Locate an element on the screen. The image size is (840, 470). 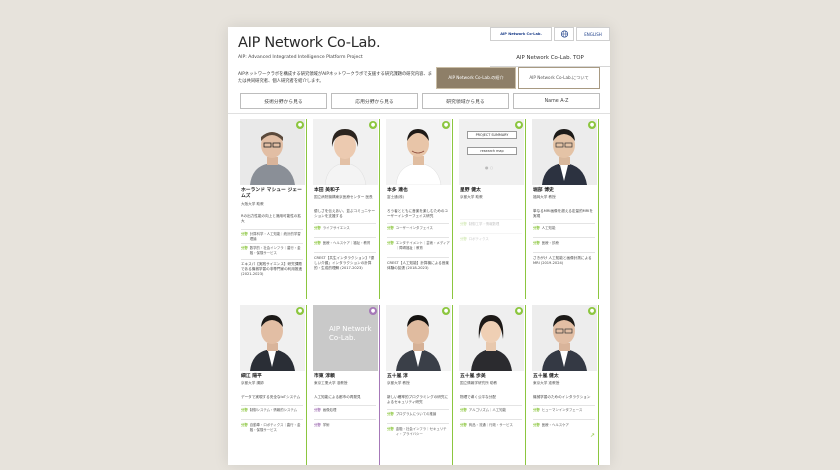
researcher-name: 堀部 博史 is located at coordinates (543, 190).